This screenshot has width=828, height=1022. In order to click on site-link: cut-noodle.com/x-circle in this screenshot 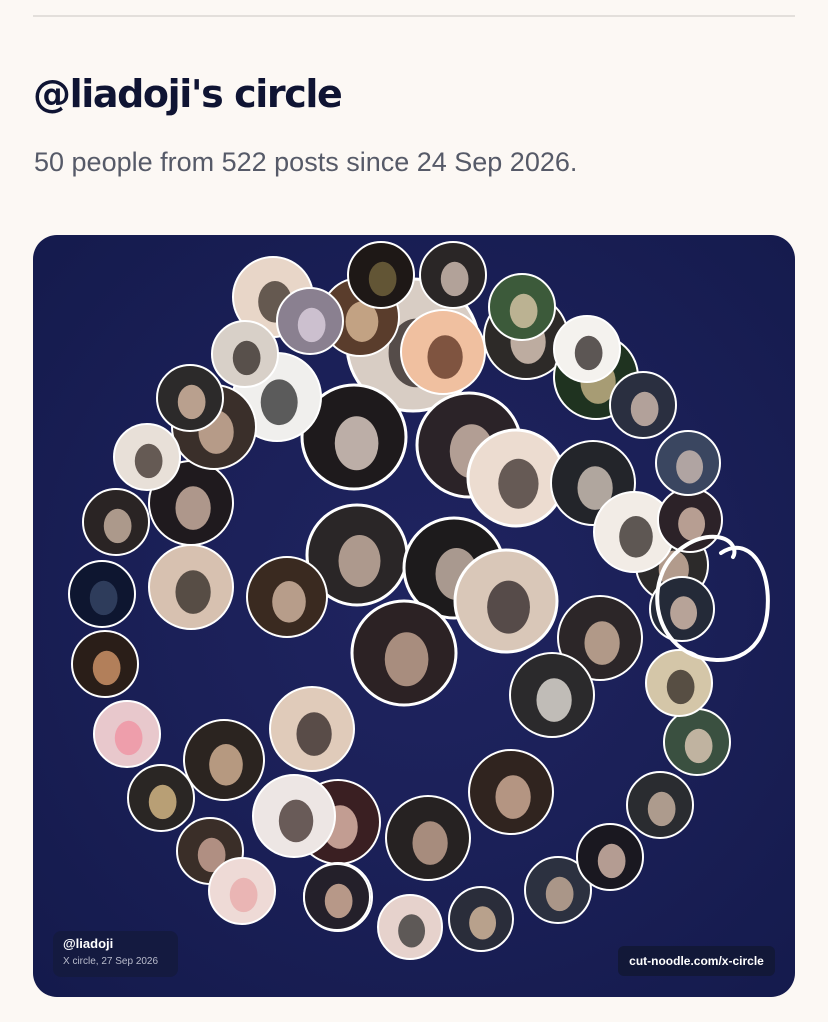, I will do `click(696, 961)`.